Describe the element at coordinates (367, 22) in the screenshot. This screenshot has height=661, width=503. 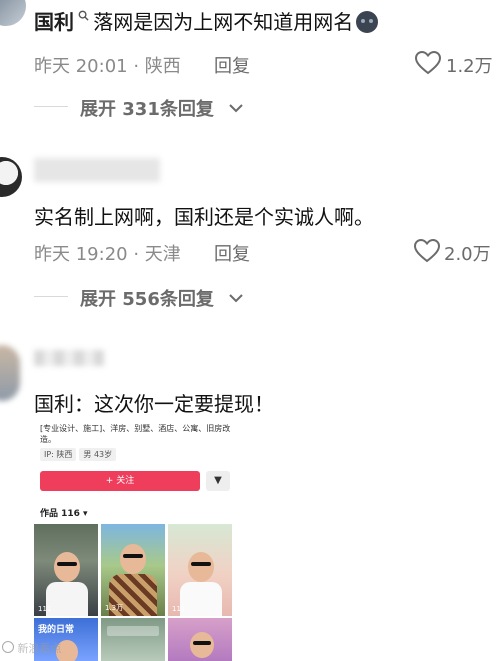
I see `emoji-icon` at that location.